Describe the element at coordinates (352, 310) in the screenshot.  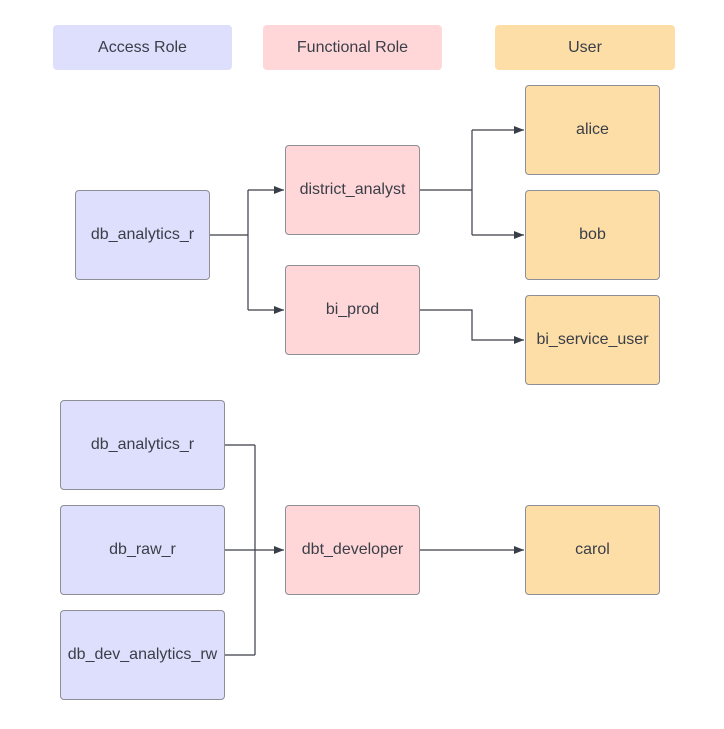
I see `node-bi-prod: bi_prod` at that location.